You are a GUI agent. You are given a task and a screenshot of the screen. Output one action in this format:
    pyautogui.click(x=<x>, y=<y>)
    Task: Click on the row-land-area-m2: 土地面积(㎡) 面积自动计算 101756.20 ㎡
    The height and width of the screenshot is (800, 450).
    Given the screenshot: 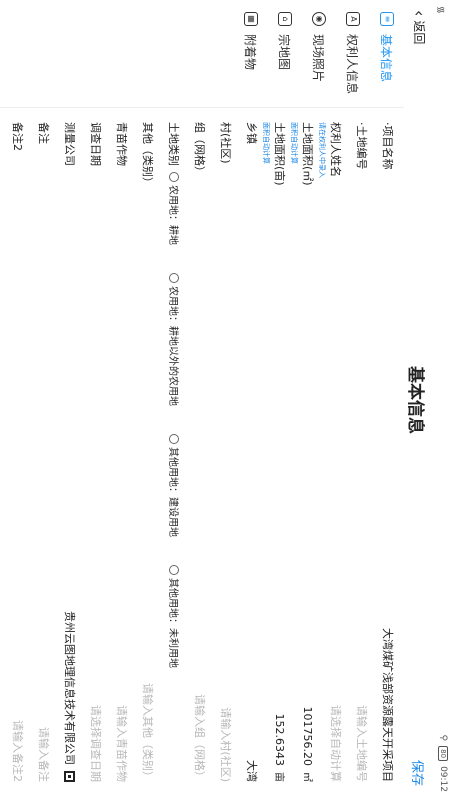 What is the action you would take?
    pyautogui.click(x=305, y=454)
    